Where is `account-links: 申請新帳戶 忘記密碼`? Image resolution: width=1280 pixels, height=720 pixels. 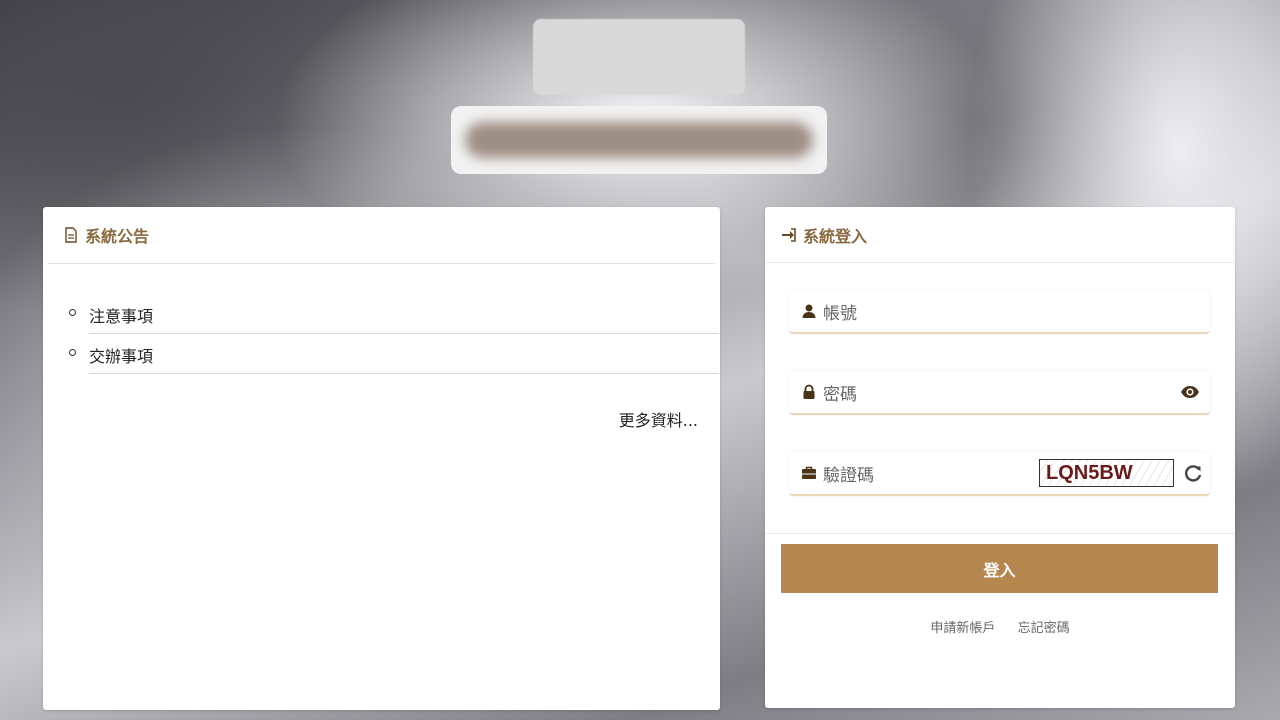 account-links: 申請新帳戶 忘記密碼 is located at coordinates (1000, 626).